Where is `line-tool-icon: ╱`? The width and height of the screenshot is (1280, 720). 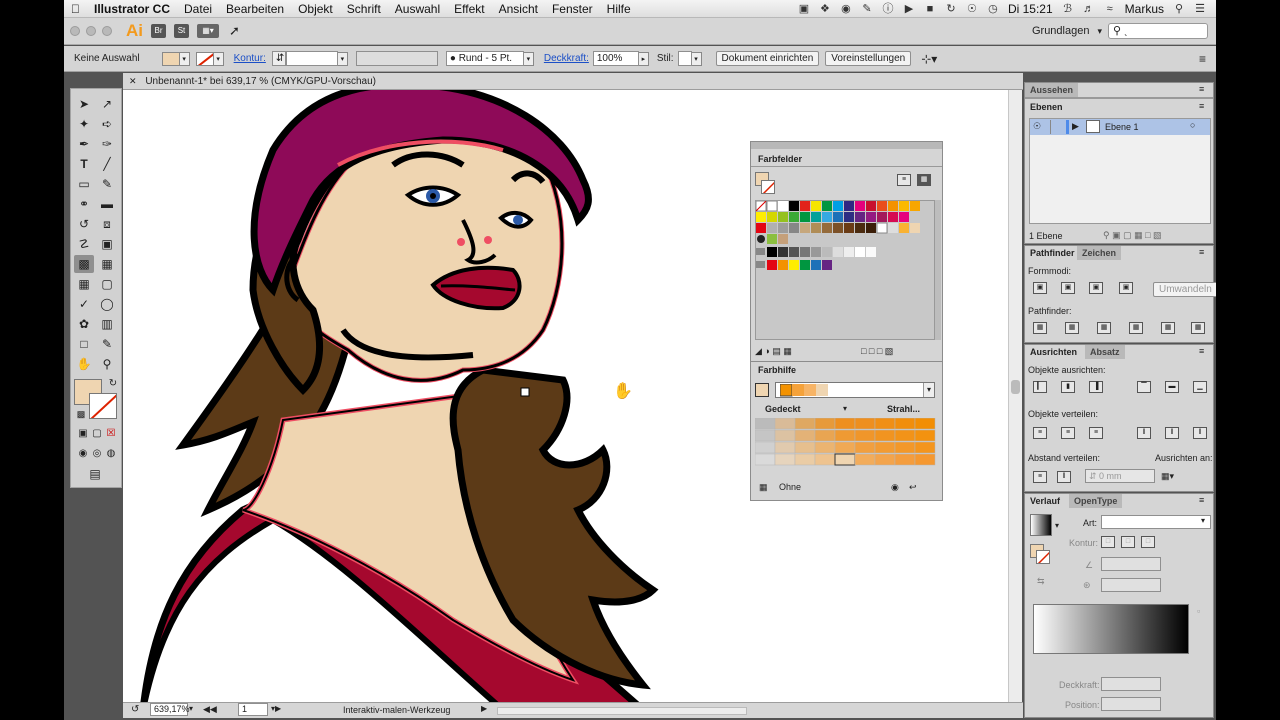 line-tool-icon: ╱ is located at coordinates (107, 164).